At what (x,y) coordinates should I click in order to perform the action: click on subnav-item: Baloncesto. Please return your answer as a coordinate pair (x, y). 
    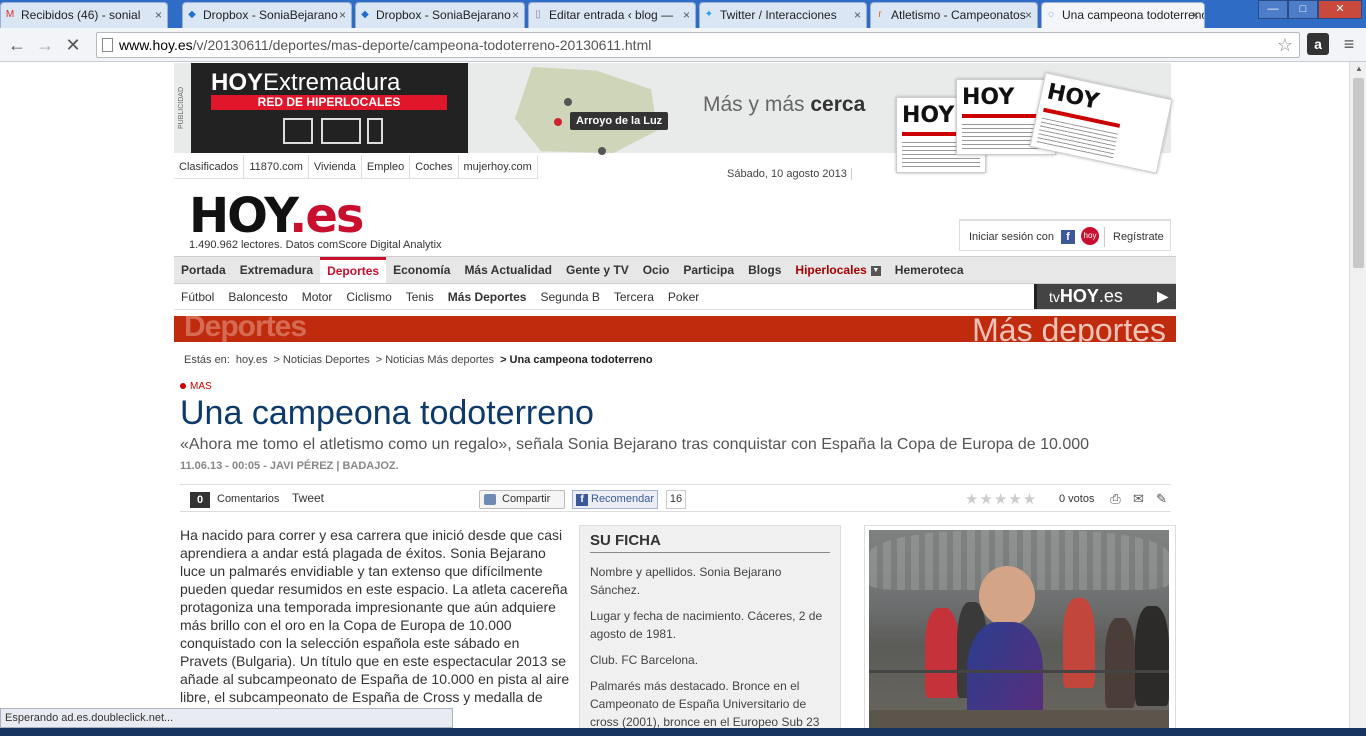
    Looking at the image, I should click on (257, 296).